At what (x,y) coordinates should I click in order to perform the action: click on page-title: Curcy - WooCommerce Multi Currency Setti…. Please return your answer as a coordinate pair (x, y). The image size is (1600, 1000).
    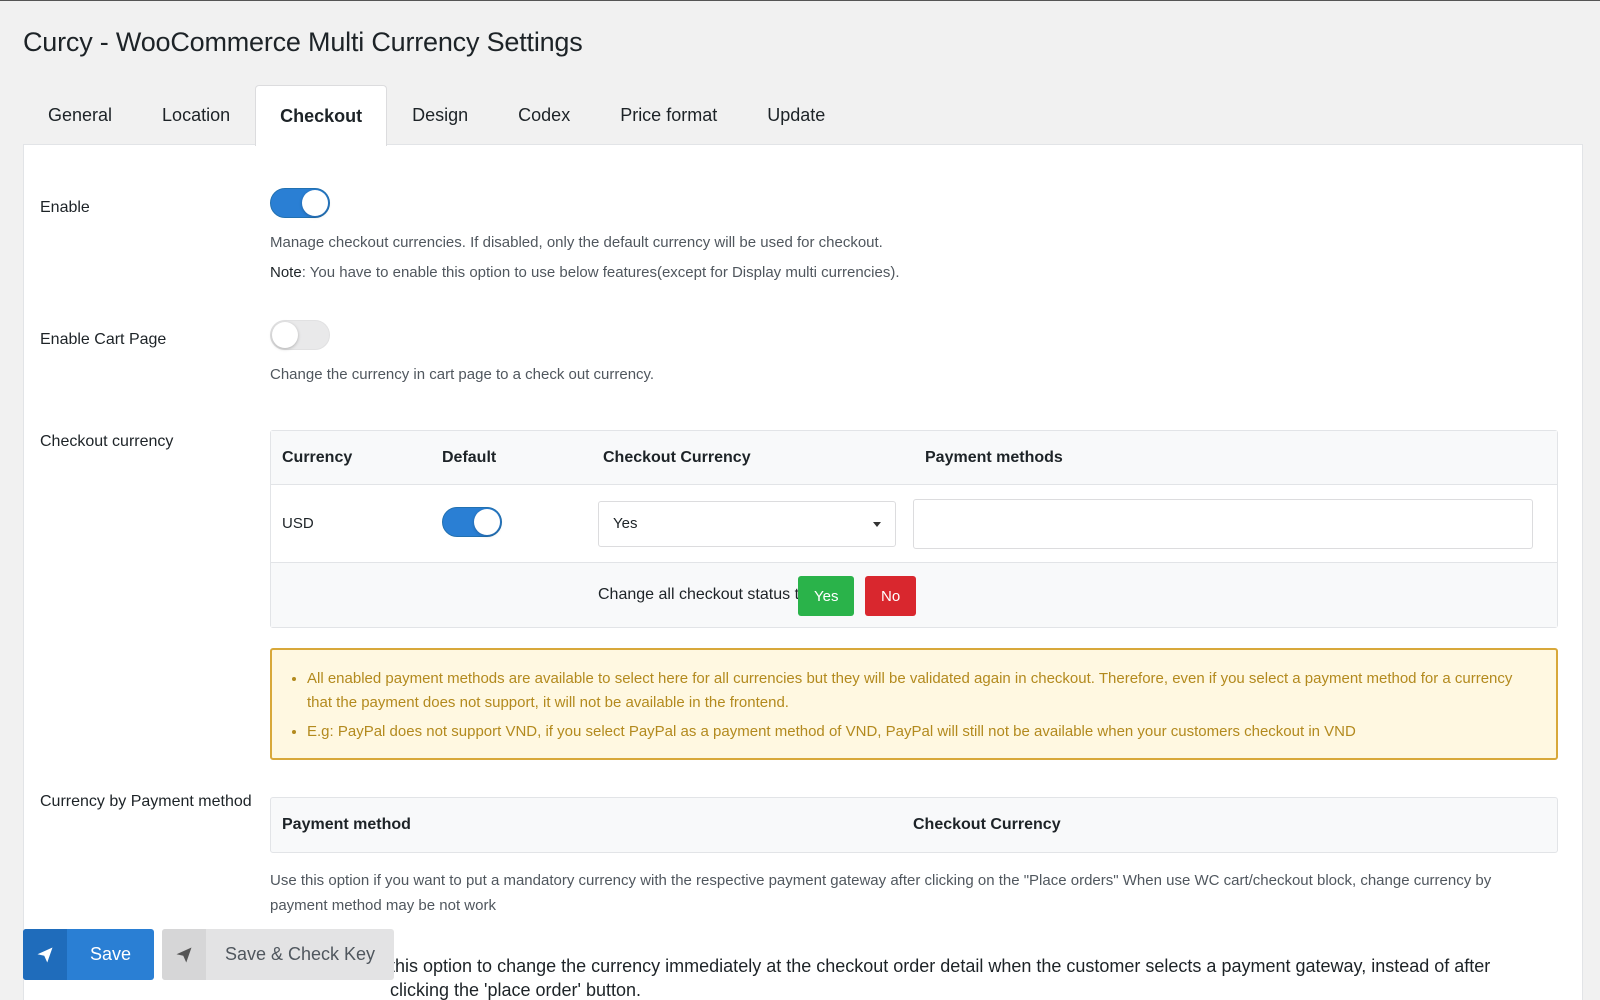
    Looking at the image, I should click on (303, 42).